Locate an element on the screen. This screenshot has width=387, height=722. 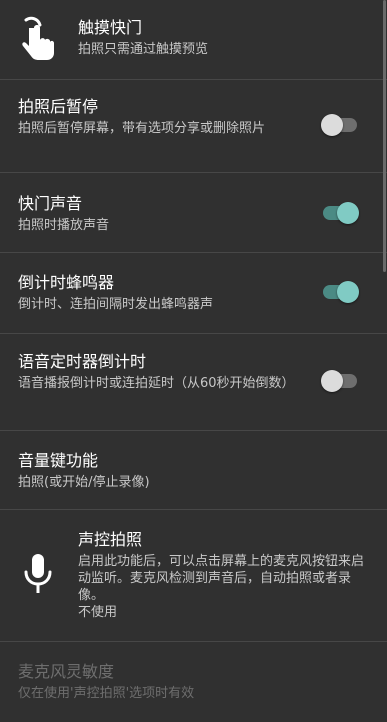
setting-shutter-sound: 快门声音 拍照时播放声音 is located at coordinates (193, 213).